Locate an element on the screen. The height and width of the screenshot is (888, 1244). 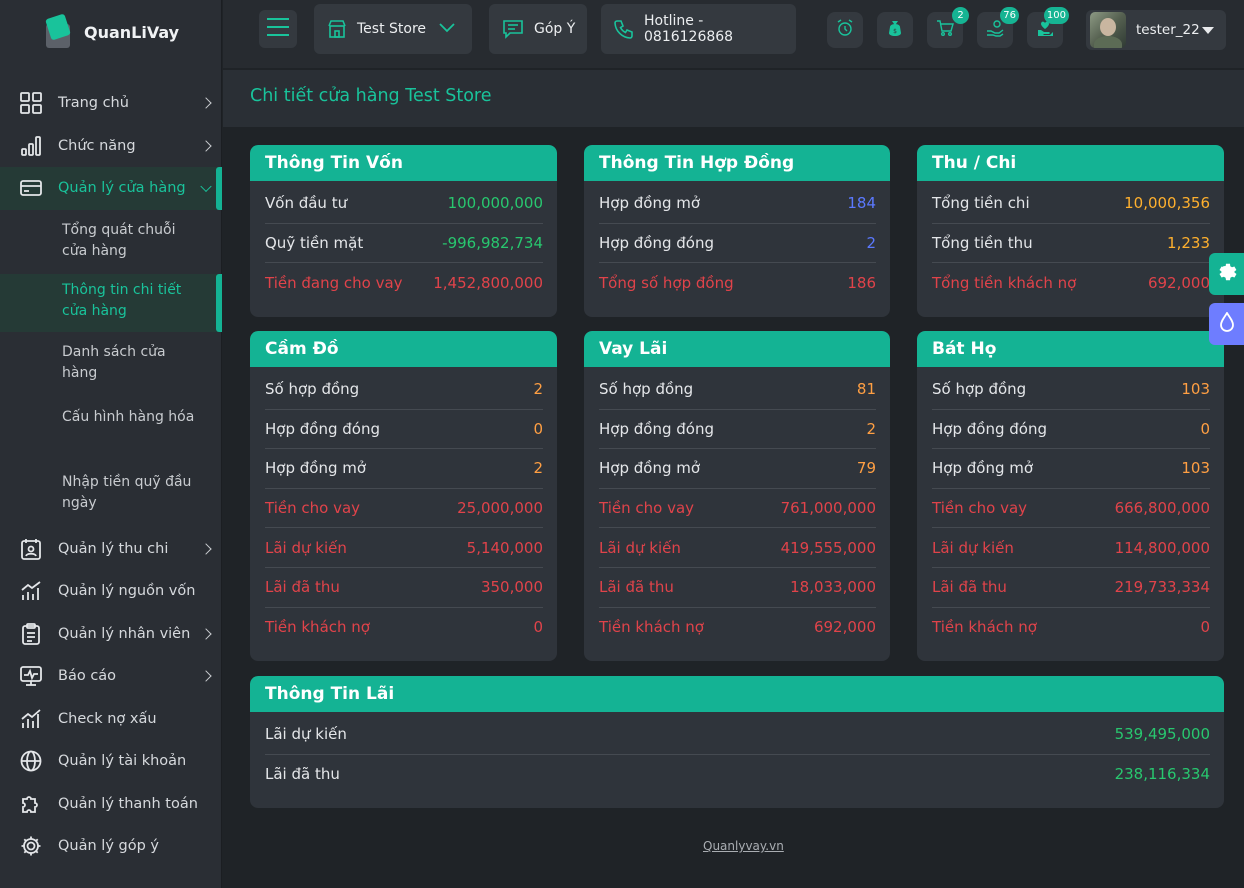
cart-button: 2 is located at coordinates (948, 27).